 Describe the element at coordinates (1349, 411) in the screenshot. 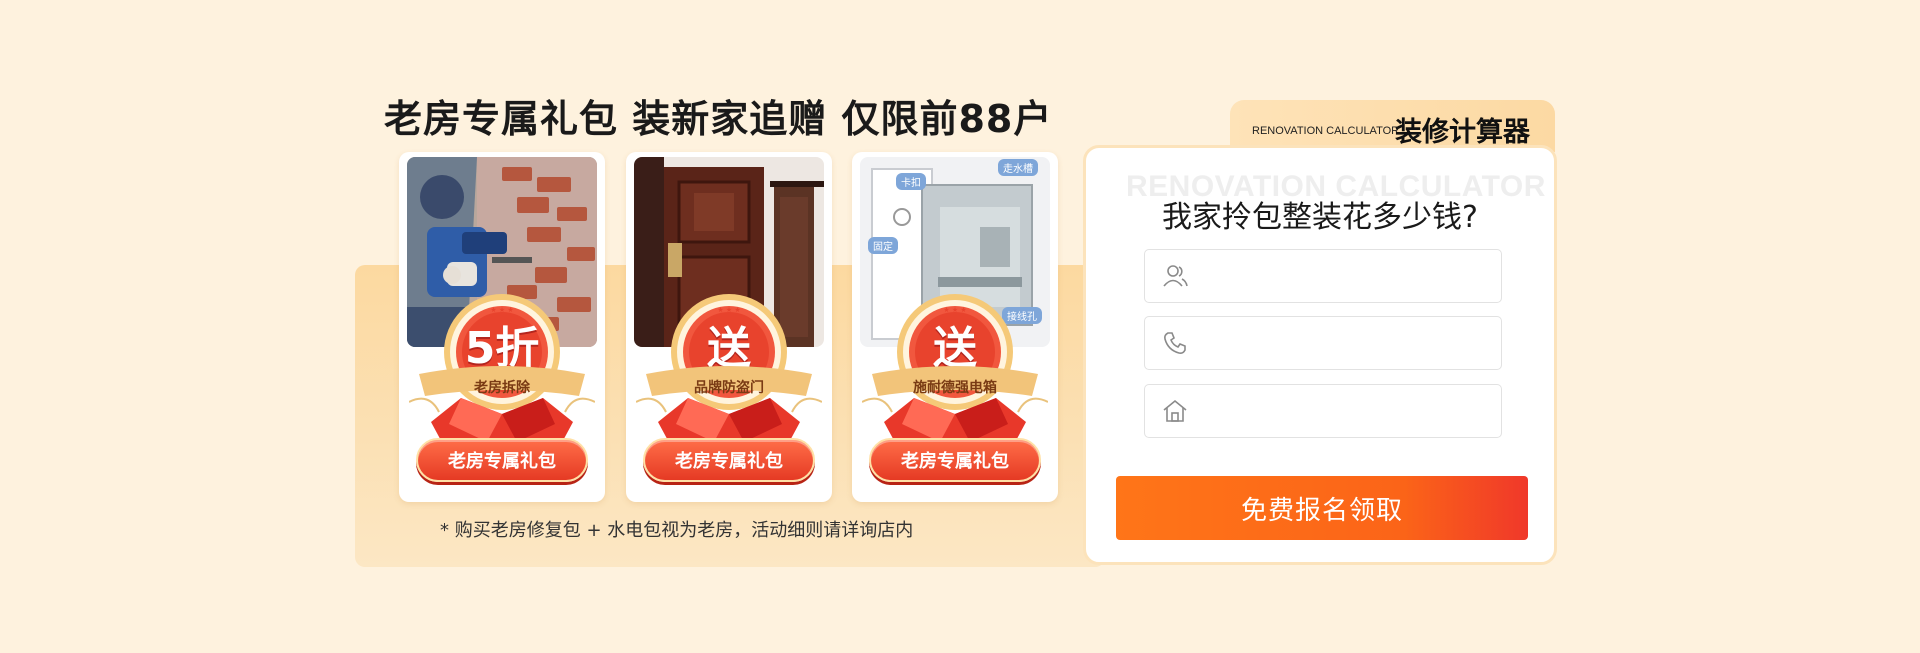

I see `house-input` at that location.